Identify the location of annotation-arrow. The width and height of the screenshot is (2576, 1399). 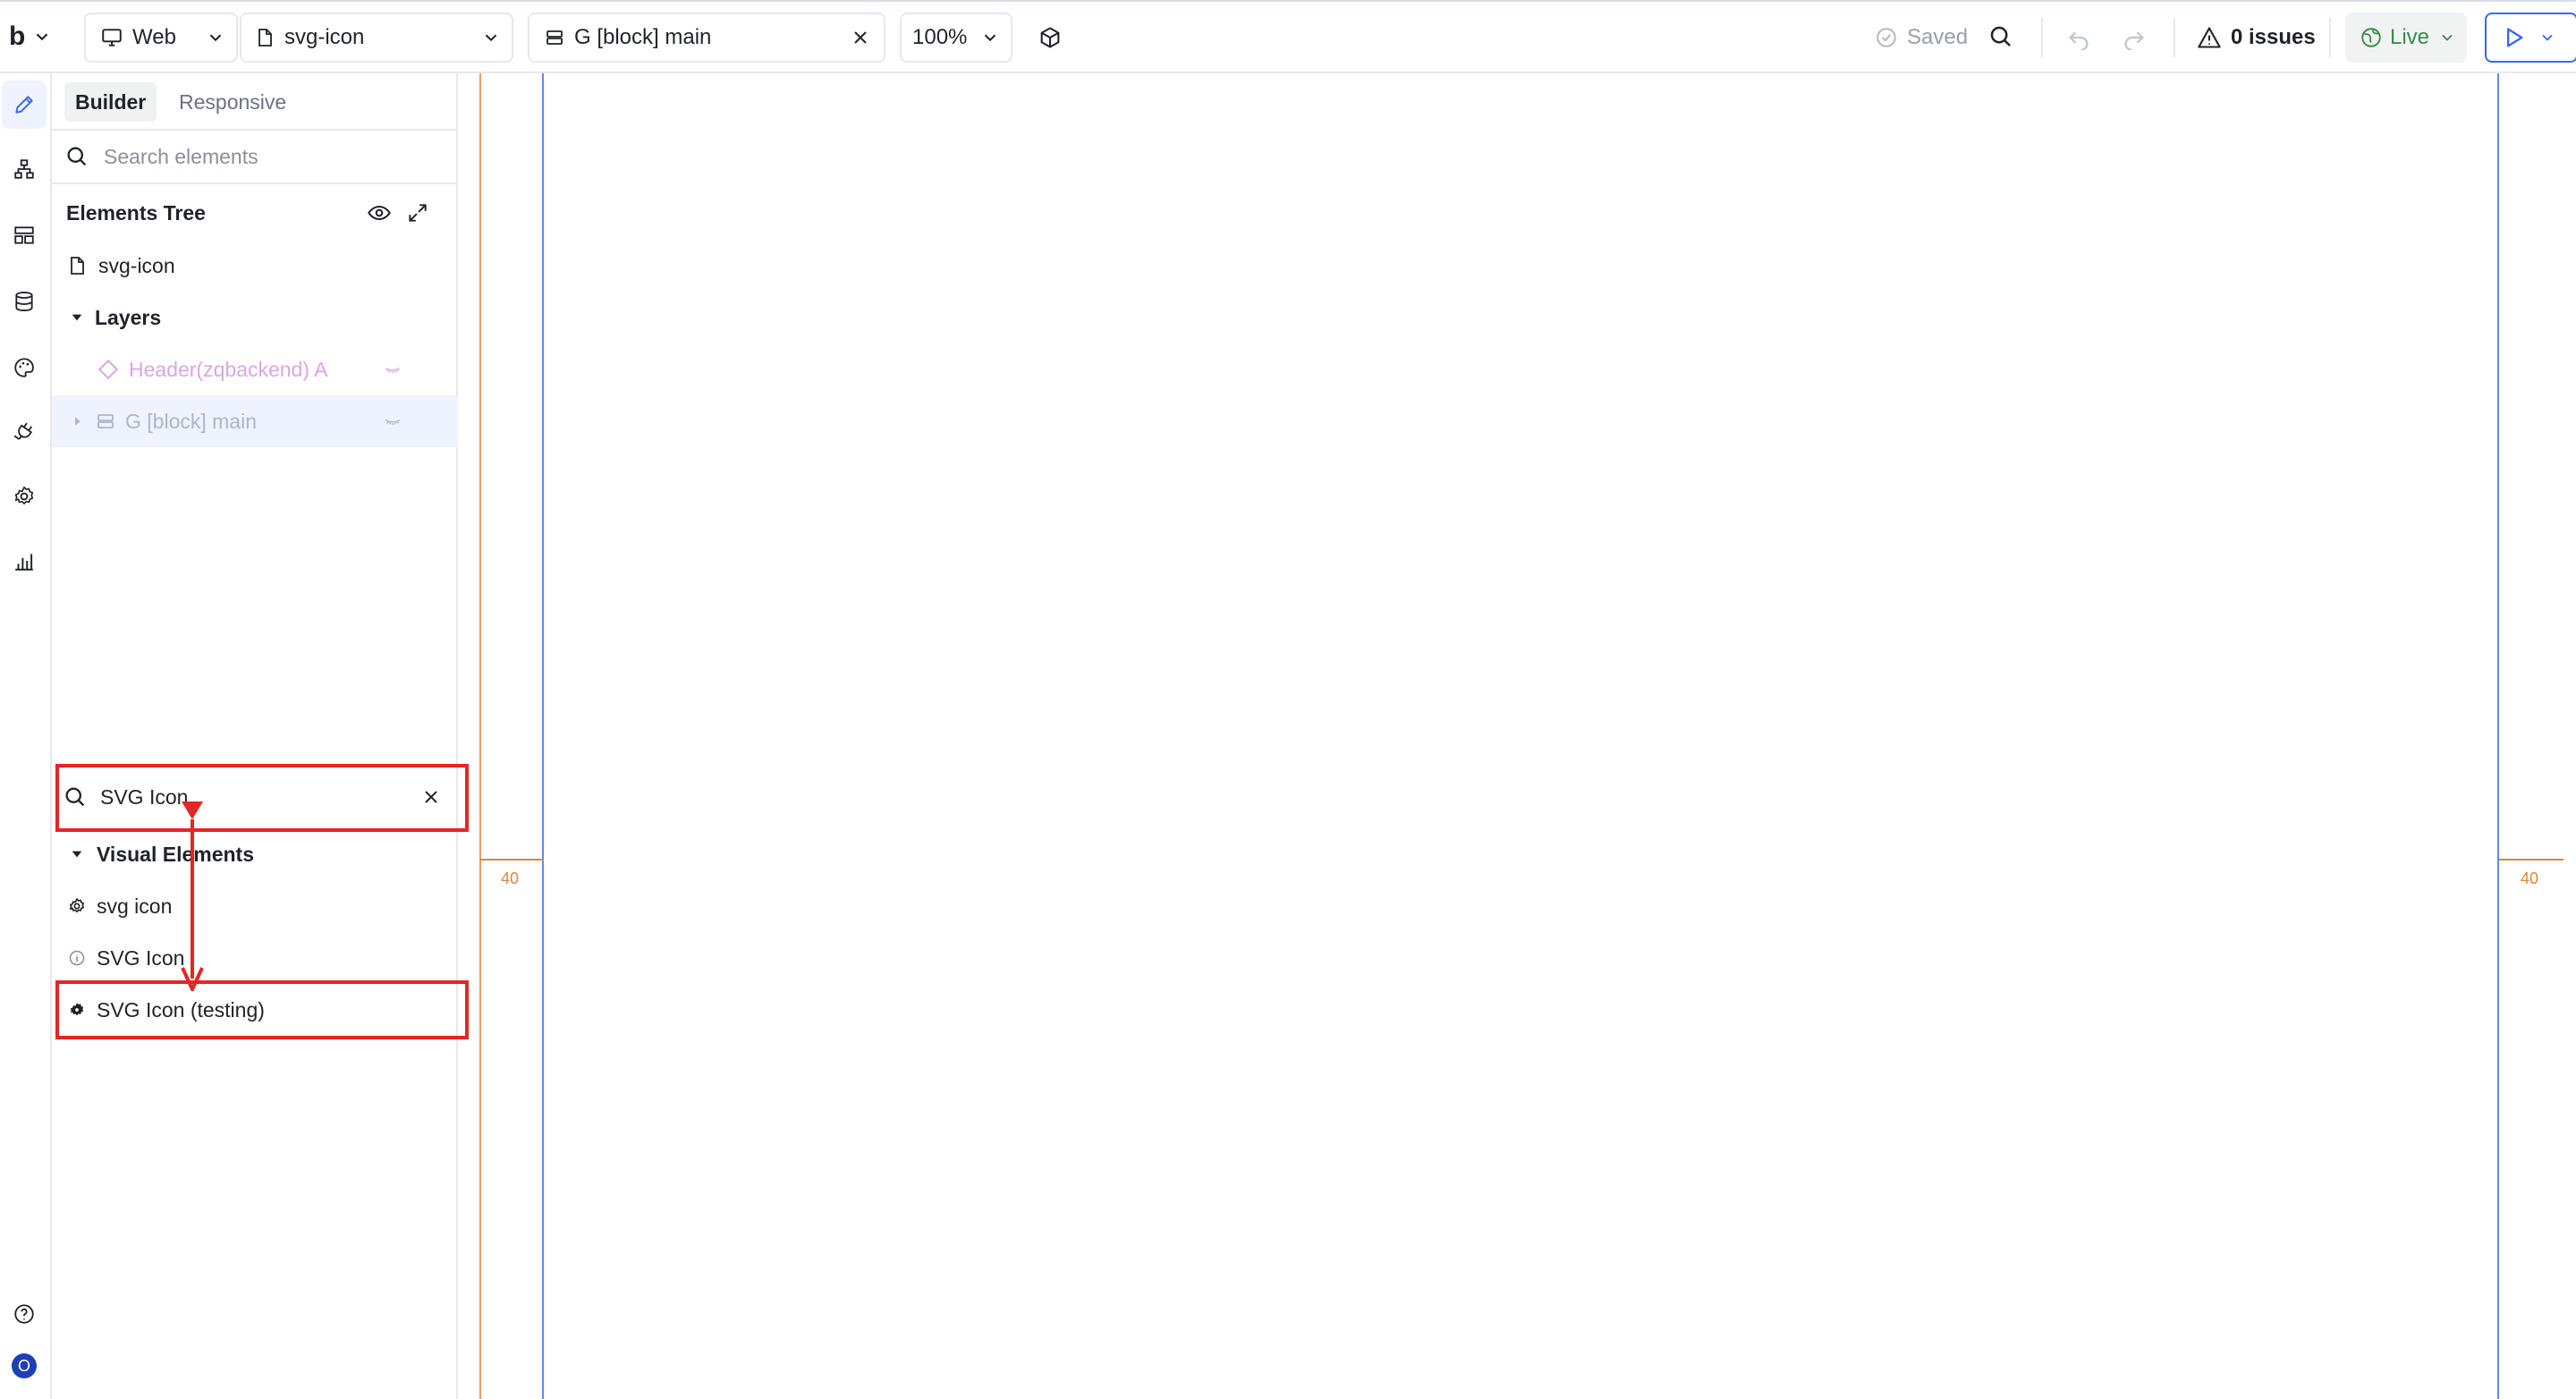
(192, 896).